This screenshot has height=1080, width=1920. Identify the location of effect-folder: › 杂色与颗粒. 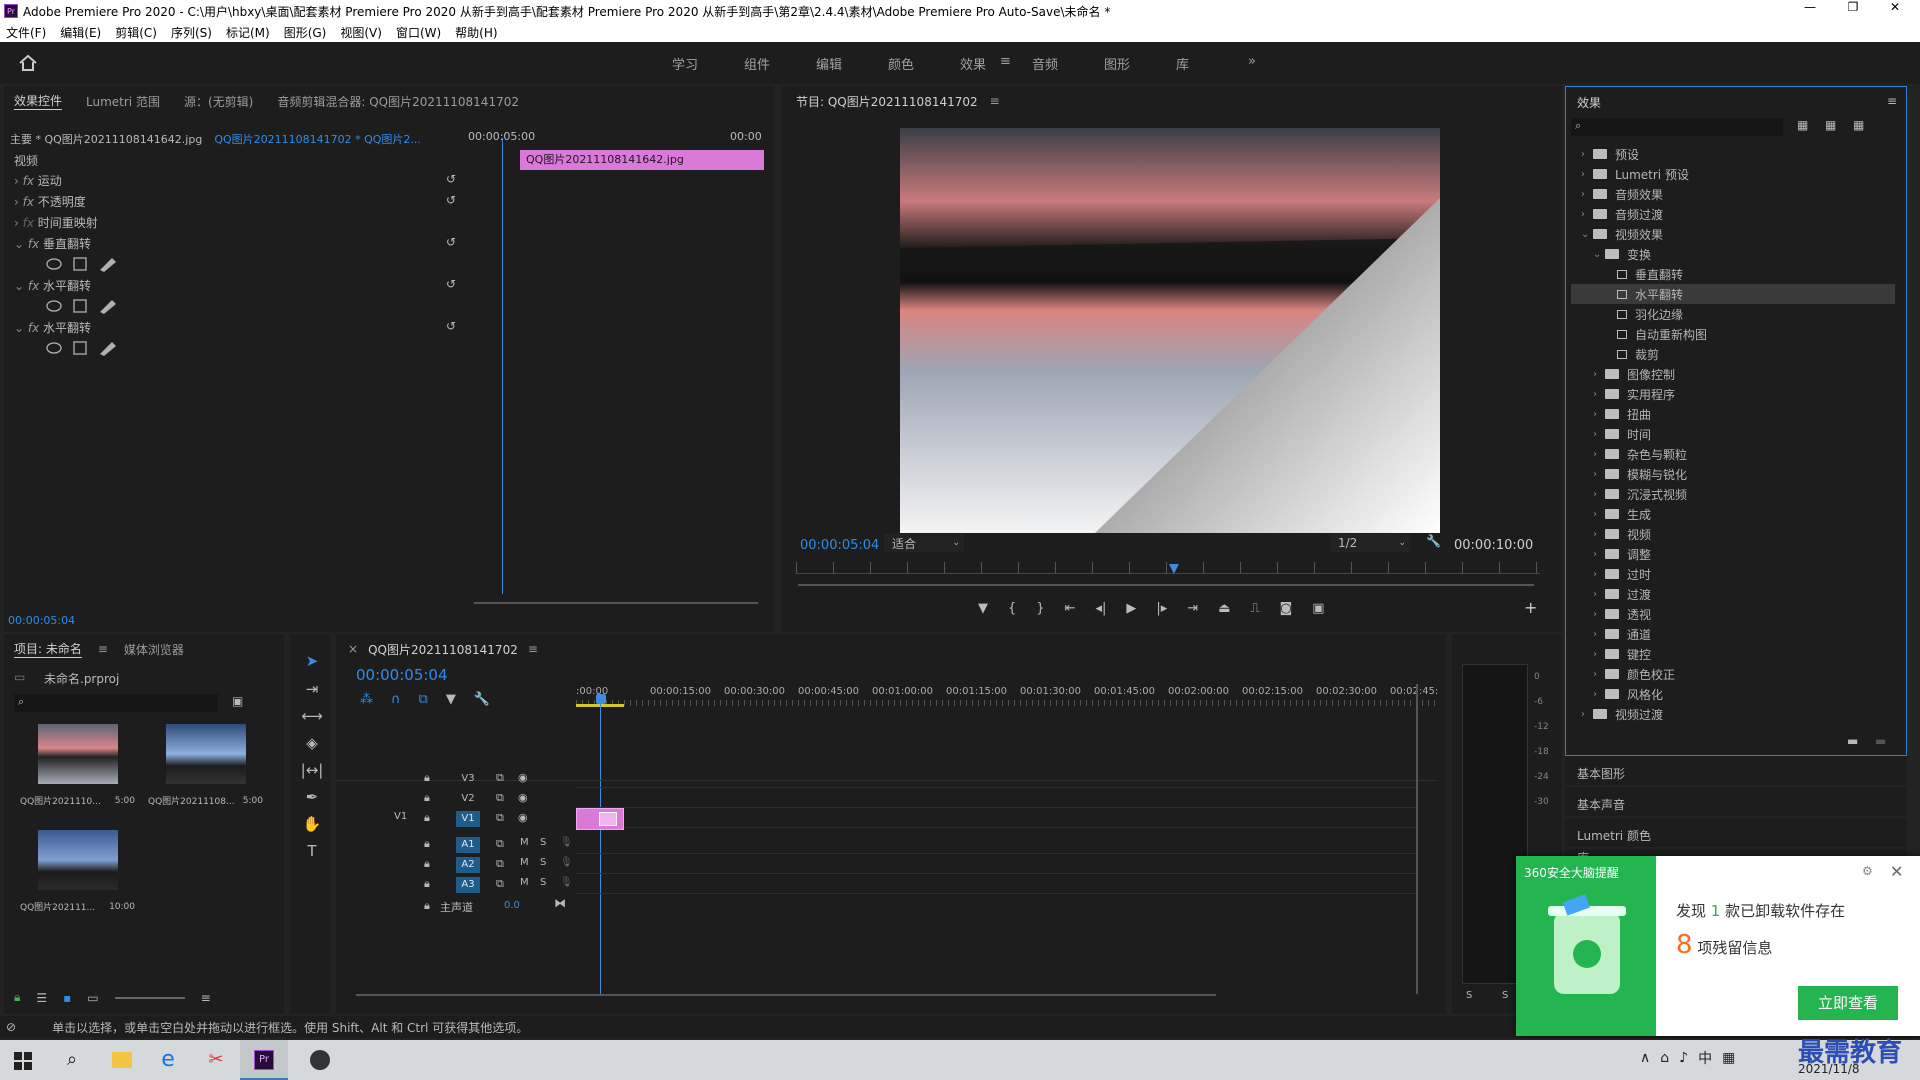
(1733, 454).